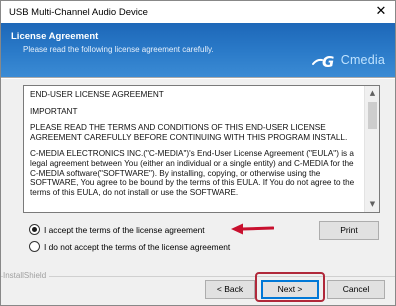 This screenshot has width=396, height=306. I want to click on footer-rule, so click(198, 276).